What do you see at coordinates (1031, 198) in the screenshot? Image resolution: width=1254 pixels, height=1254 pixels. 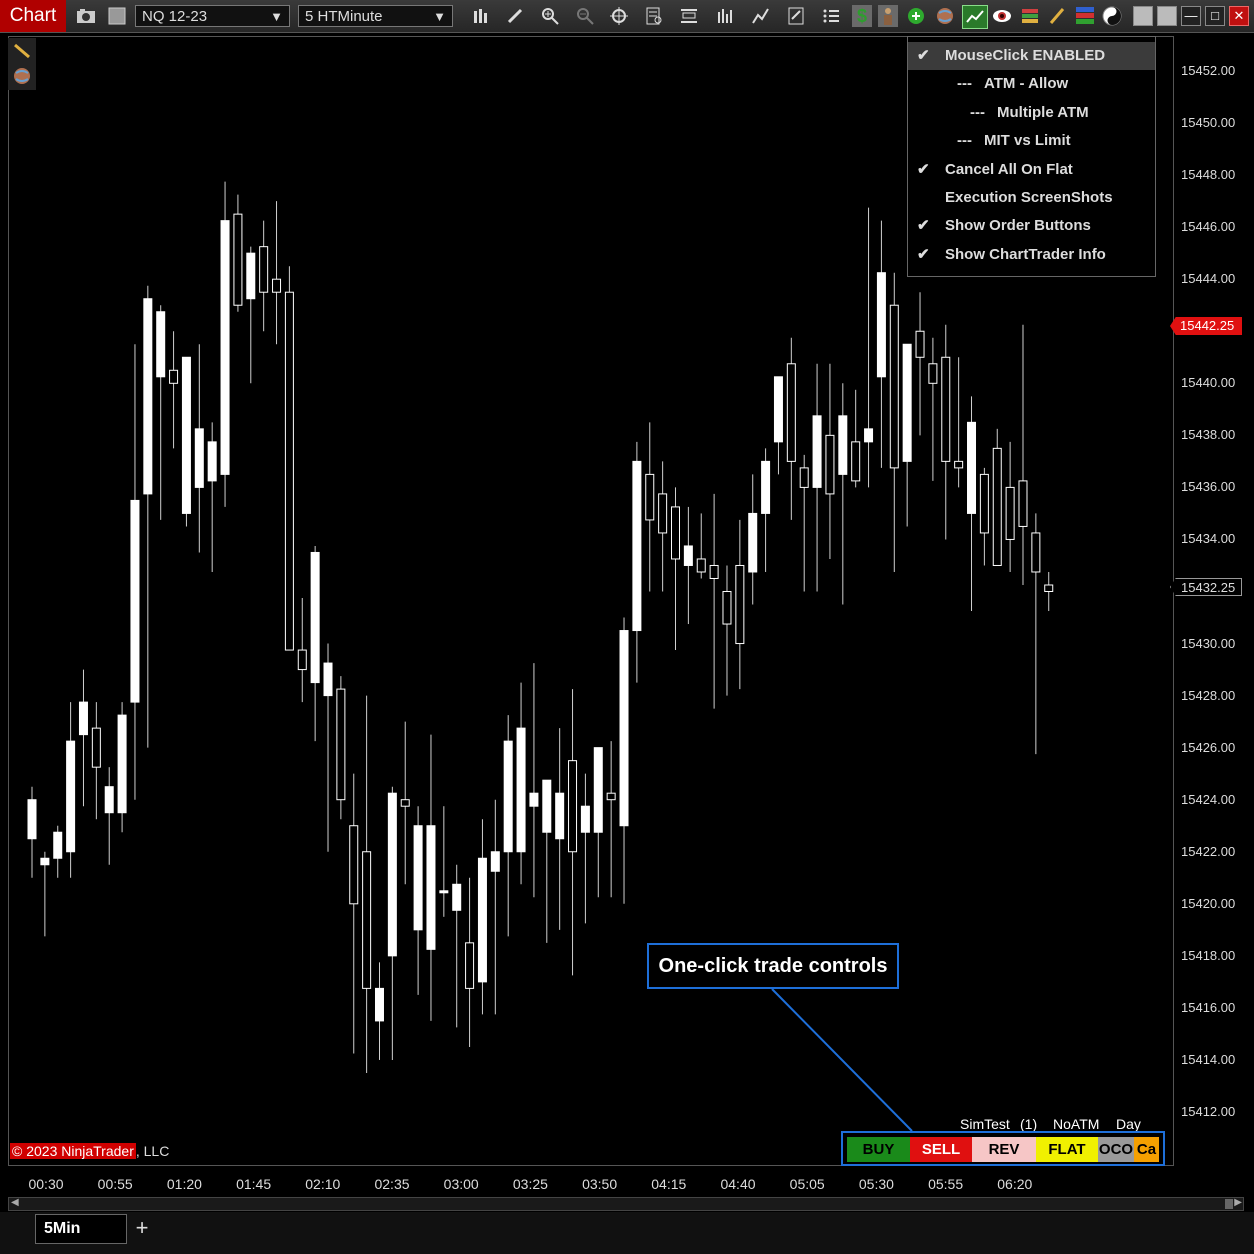 I see `menu-item-execution-screenshots: Execution ScreenShots` at bounding box center [1031, 198].